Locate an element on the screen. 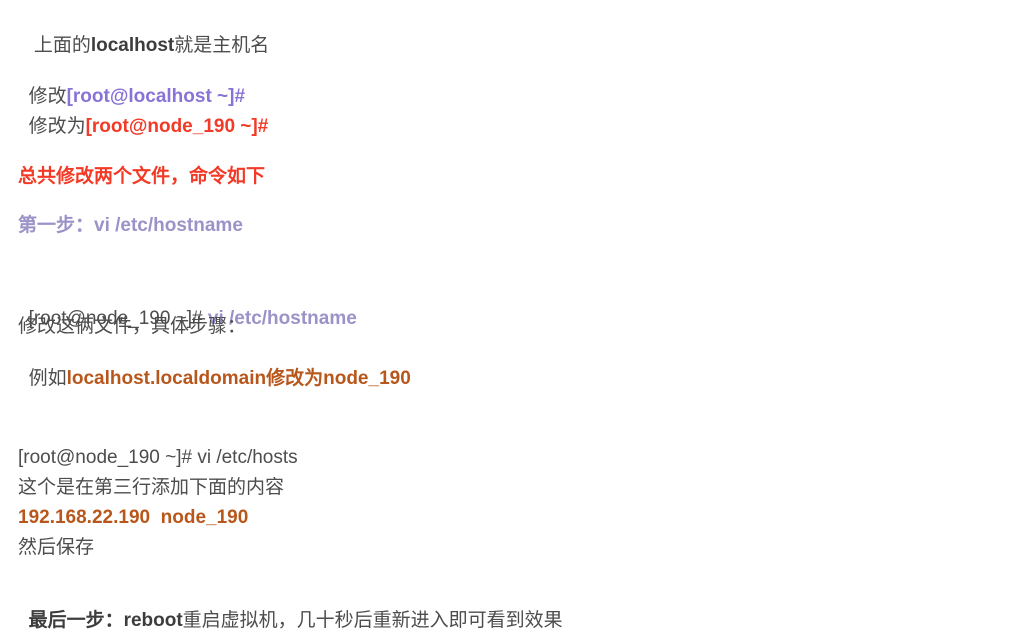 Image resolution: width=1021 pixels, height=632 pixels. cmd2-line: [root@node_190 ~]# vi /etc/hosts is located at coordinates (158, 457).